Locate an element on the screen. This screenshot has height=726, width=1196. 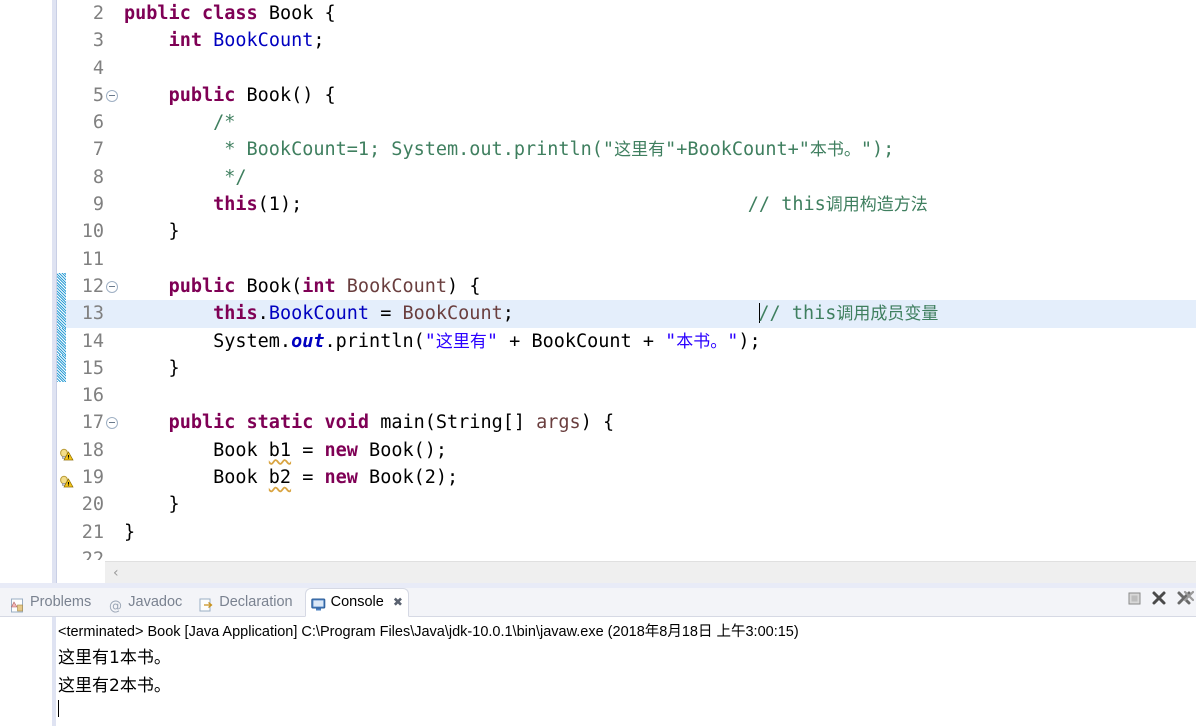
hscroll-gutter-gap is located at coordinates (81, 571).